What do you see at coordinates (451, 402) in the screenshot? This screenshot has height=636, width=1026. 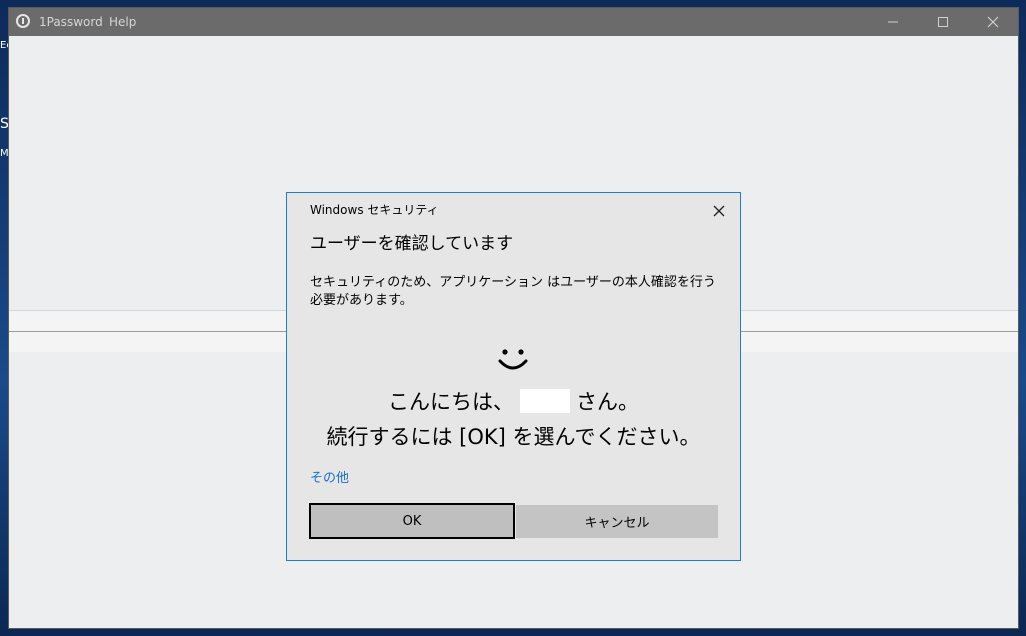 I see `greeting-prefix: こんにちは、` at bounding box center [451, 402].